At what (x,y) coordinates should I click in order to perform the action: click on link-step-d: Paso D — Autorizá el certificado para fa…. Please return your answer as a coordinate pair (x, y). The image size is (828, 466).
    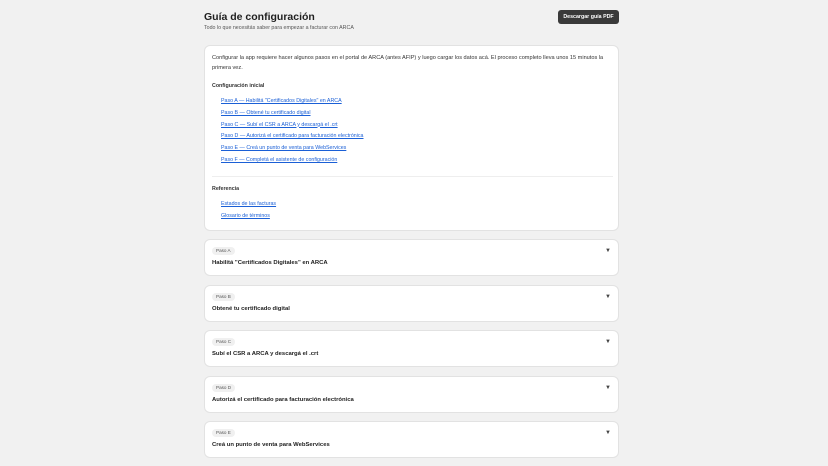
    Looking at the image, I should click on (292, 137).